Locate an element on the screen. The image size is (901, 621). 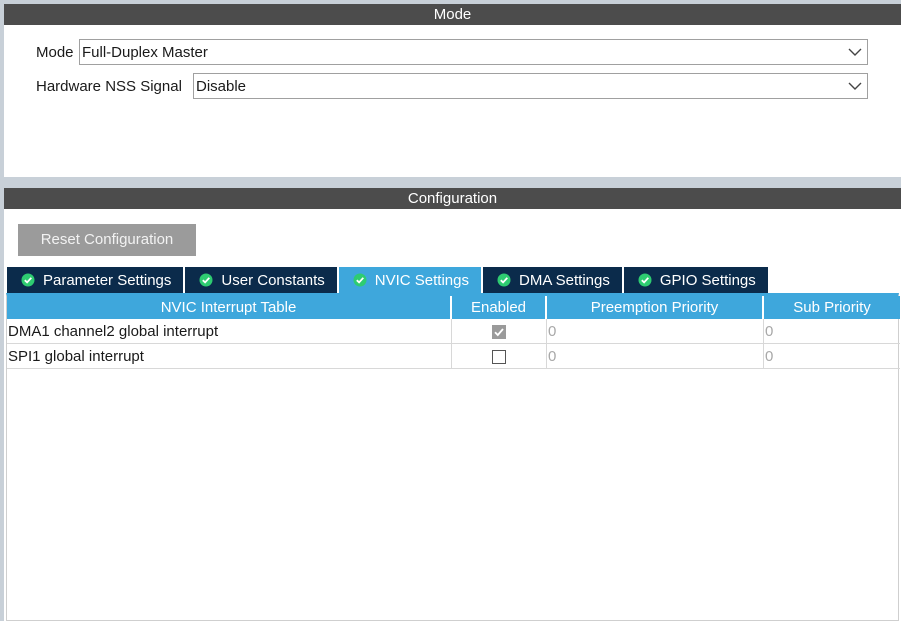
mode-section-header: Mode is located at coordinates (452, 14).